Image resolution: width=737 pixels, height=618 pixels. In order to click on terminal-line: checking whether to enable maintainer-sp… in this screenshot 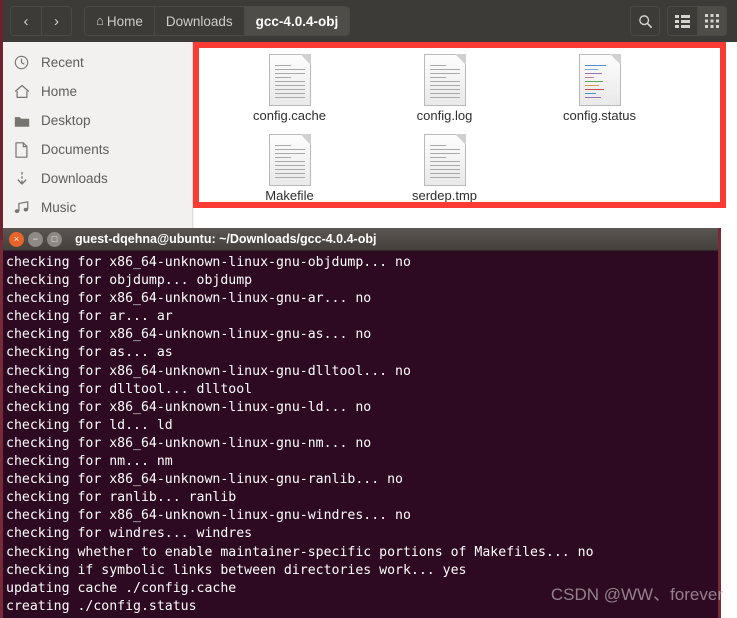, I will do `click(300, 552)`.